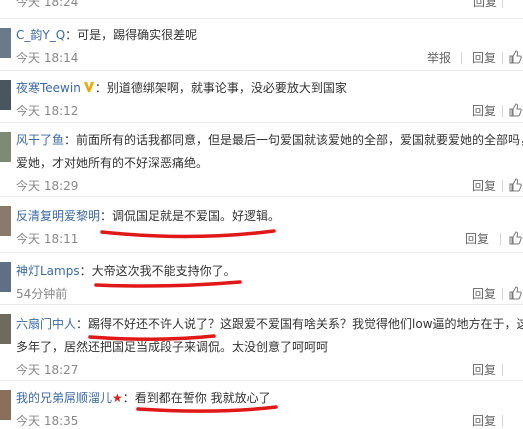  I want to click on vip-v-icon, so click(88, 87).